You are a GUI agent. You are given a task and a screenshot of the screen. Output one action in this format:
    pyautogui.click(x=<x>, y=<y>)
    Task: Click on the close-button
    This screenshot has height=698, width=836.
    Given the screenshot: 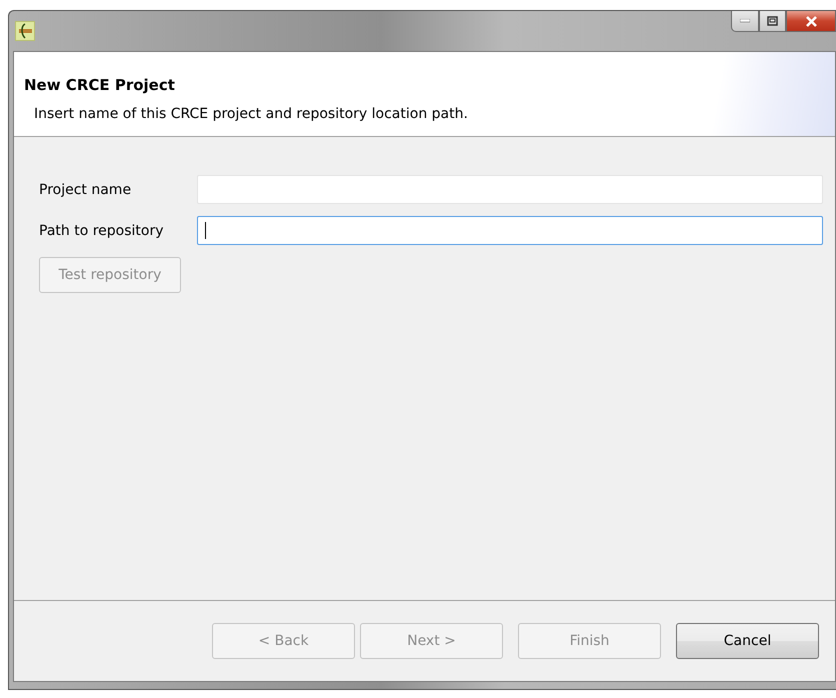 What is the action you would take?
    pyautogui.click(x=811, y=21)
    